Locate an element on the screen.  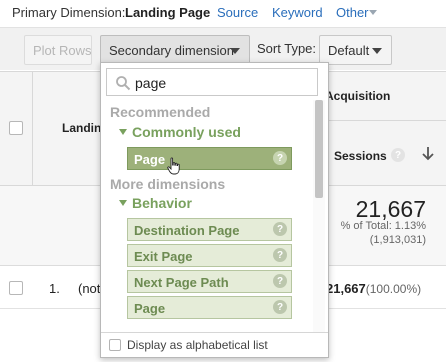
alphabetical-list-checkbox is located at coordinates (115, 345).